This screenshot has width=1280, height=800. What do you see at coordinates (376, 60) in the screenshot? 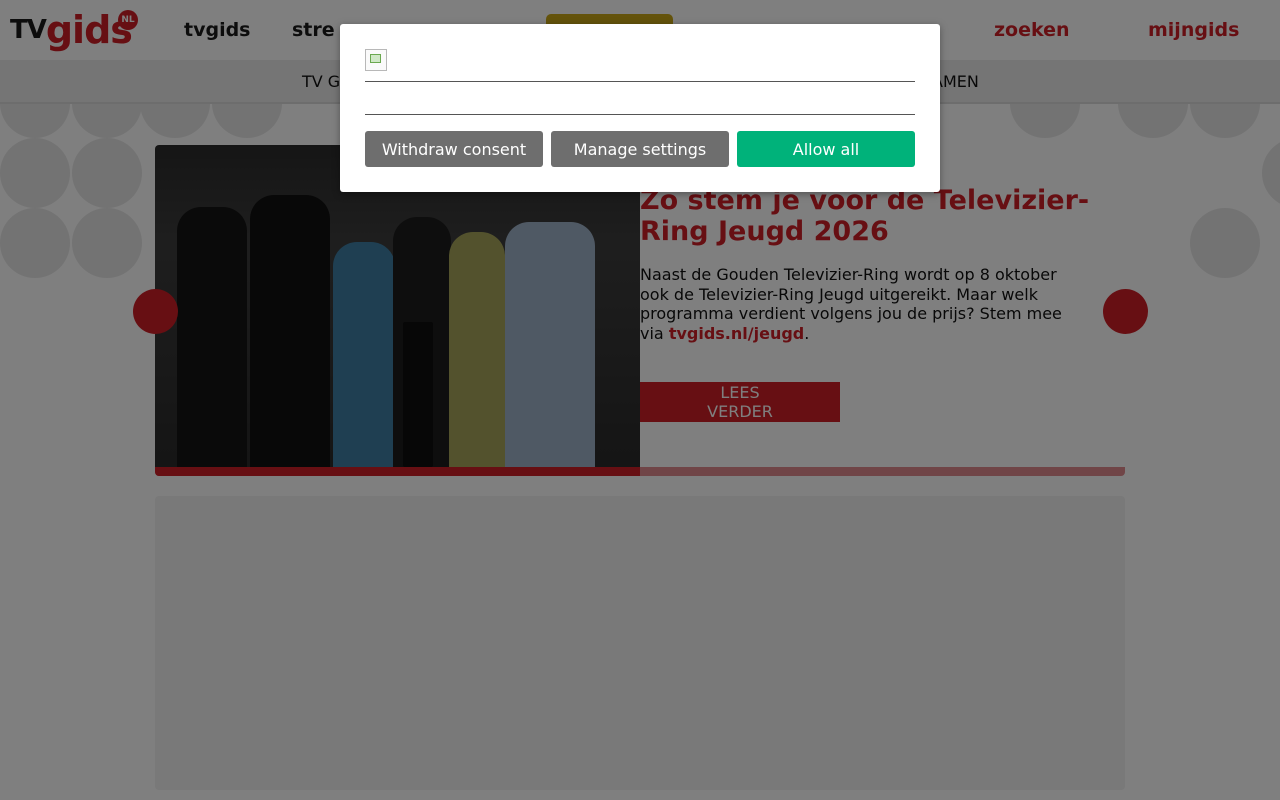
I see `broken-image-icon` at bounding box center [376, 60].